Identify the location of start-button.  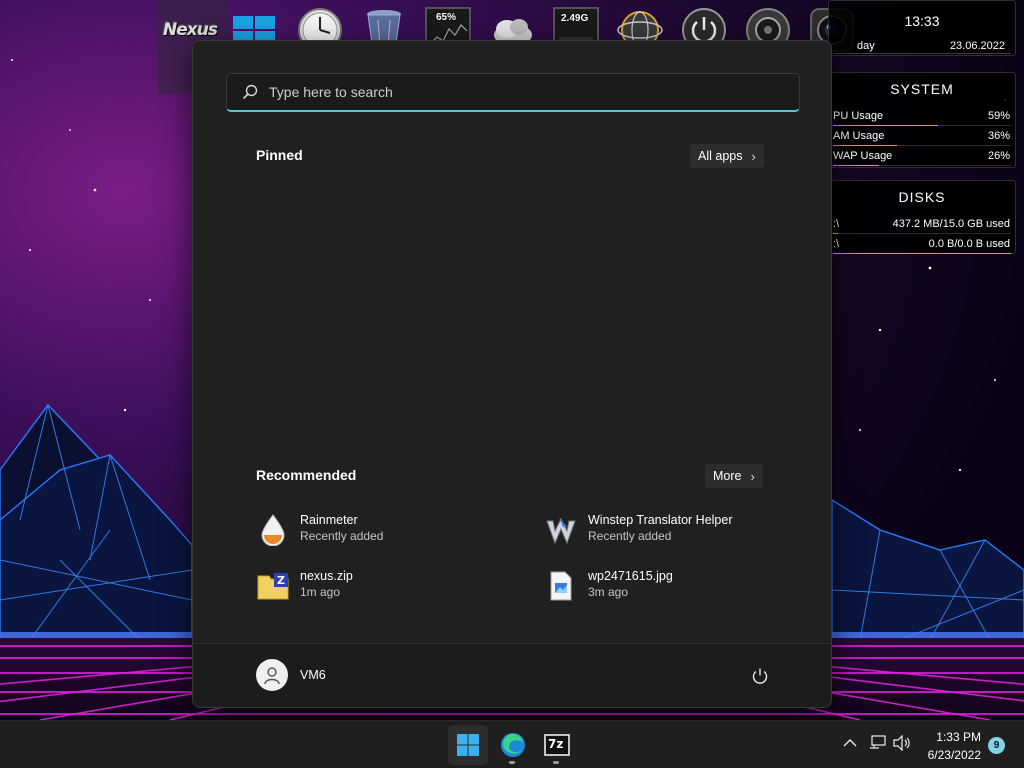
(468, 745).